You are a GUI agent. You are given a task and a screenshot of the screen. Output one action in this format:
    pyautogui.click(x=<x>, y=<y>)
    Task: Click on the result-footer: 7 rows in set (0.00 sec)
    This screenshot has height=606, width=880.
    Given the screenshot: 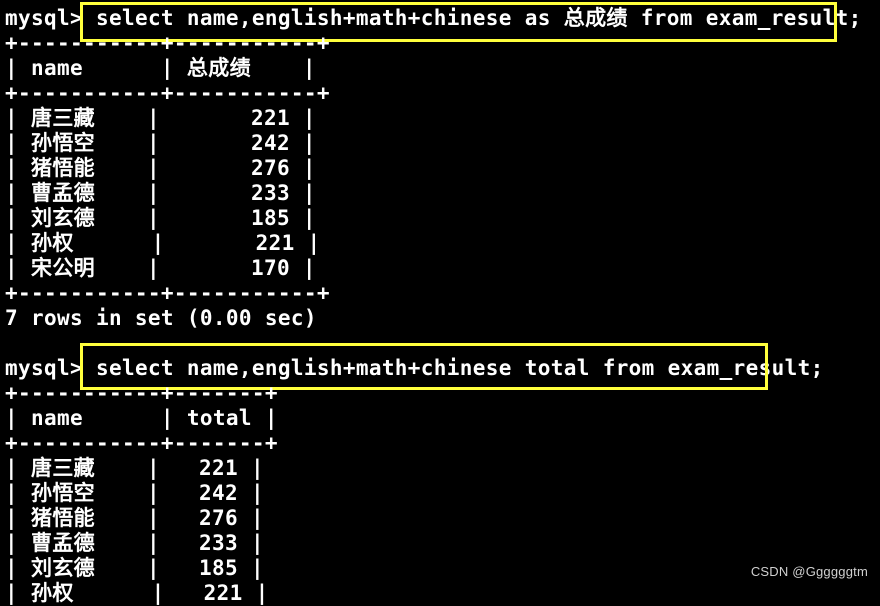 What is the action you would take?
    pyautogui.click(x=161, y=318)
    